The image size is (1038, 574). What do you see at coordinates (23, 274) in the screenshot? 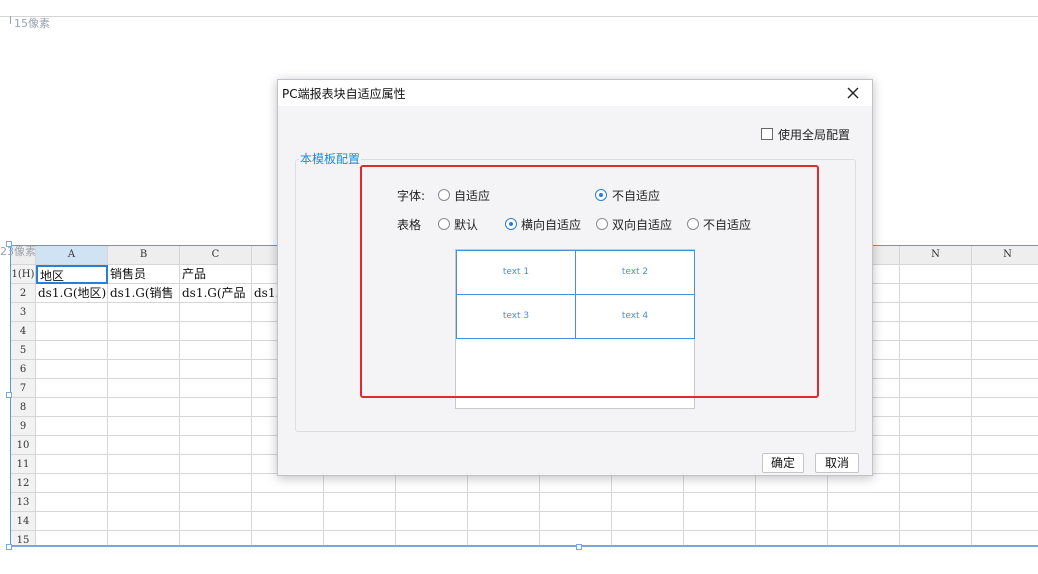
I see `row-header: 1(H)` at bounding box center [23, 274].